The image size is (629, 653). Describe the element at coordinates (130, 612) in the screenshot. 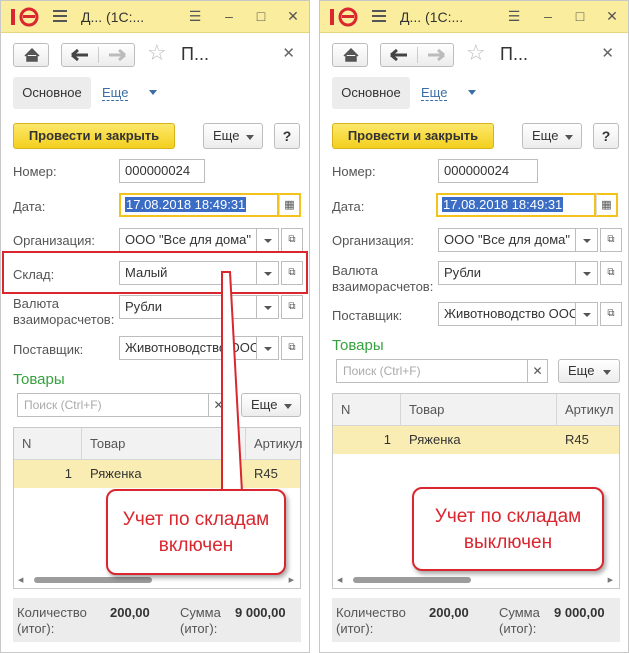

I see `qty-total-value: 200,00` at that location.